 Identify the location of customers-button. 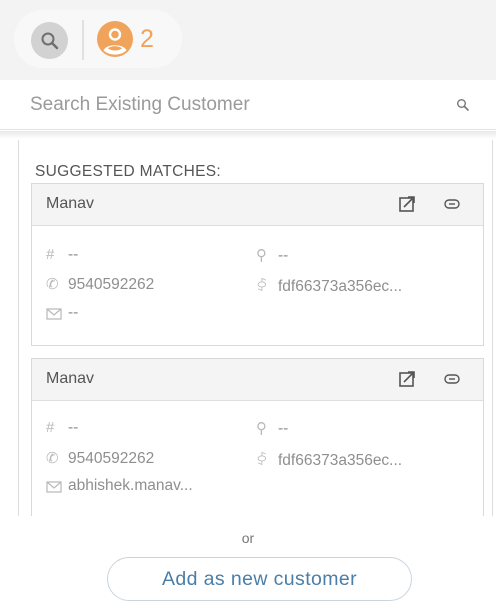
(115, 39).